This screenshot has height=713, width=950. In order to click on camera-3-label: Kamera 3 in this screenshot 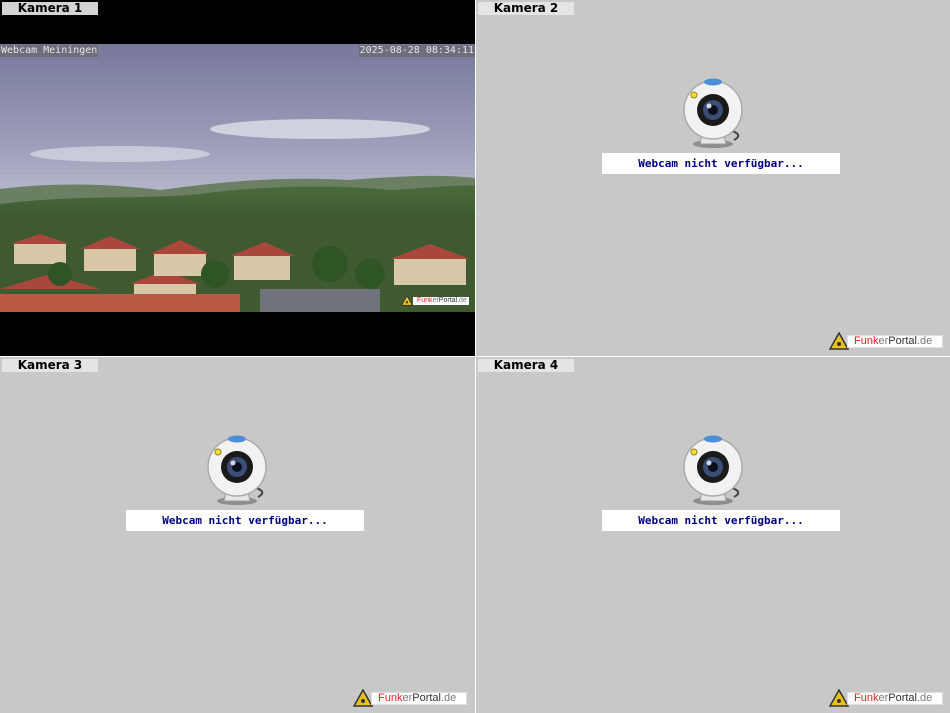, I will do `click(50, 365)`.